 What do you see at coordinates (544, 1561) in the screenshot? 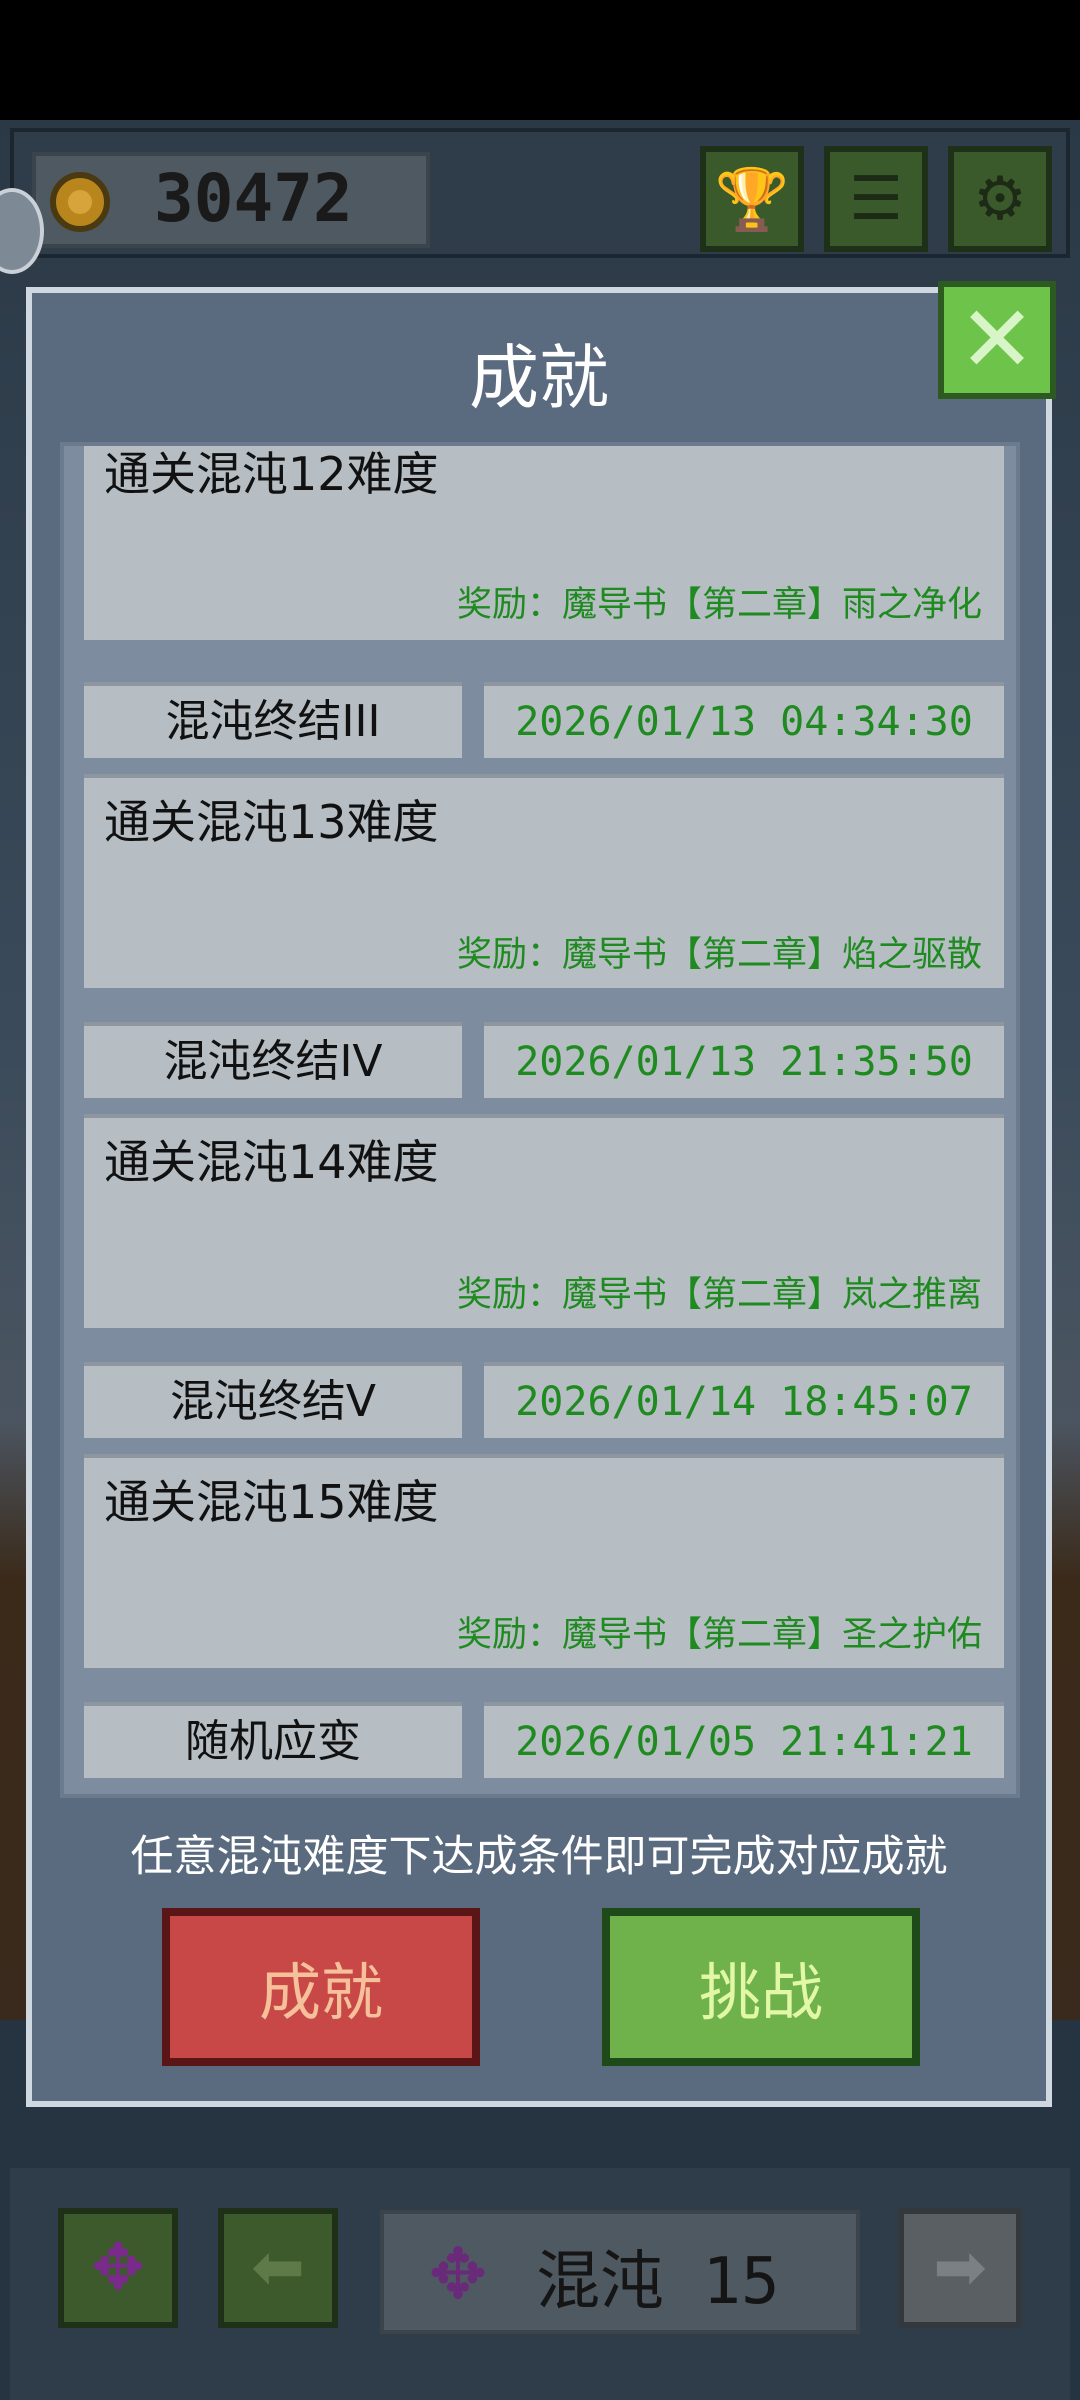
I see `achievement-card: 通关混沌15难度 奖励：魔导书【第二章】圣之护佑` at bounding box center [544, 1561].